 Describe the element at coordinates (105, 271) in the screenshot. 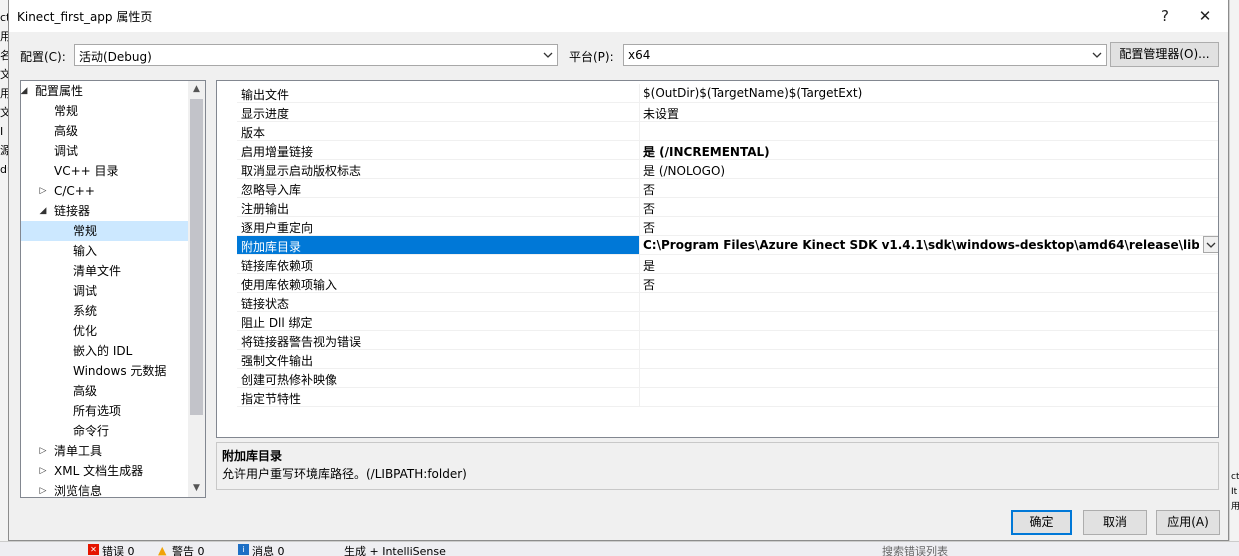

I see `tree-item: 清单文件` at that location.